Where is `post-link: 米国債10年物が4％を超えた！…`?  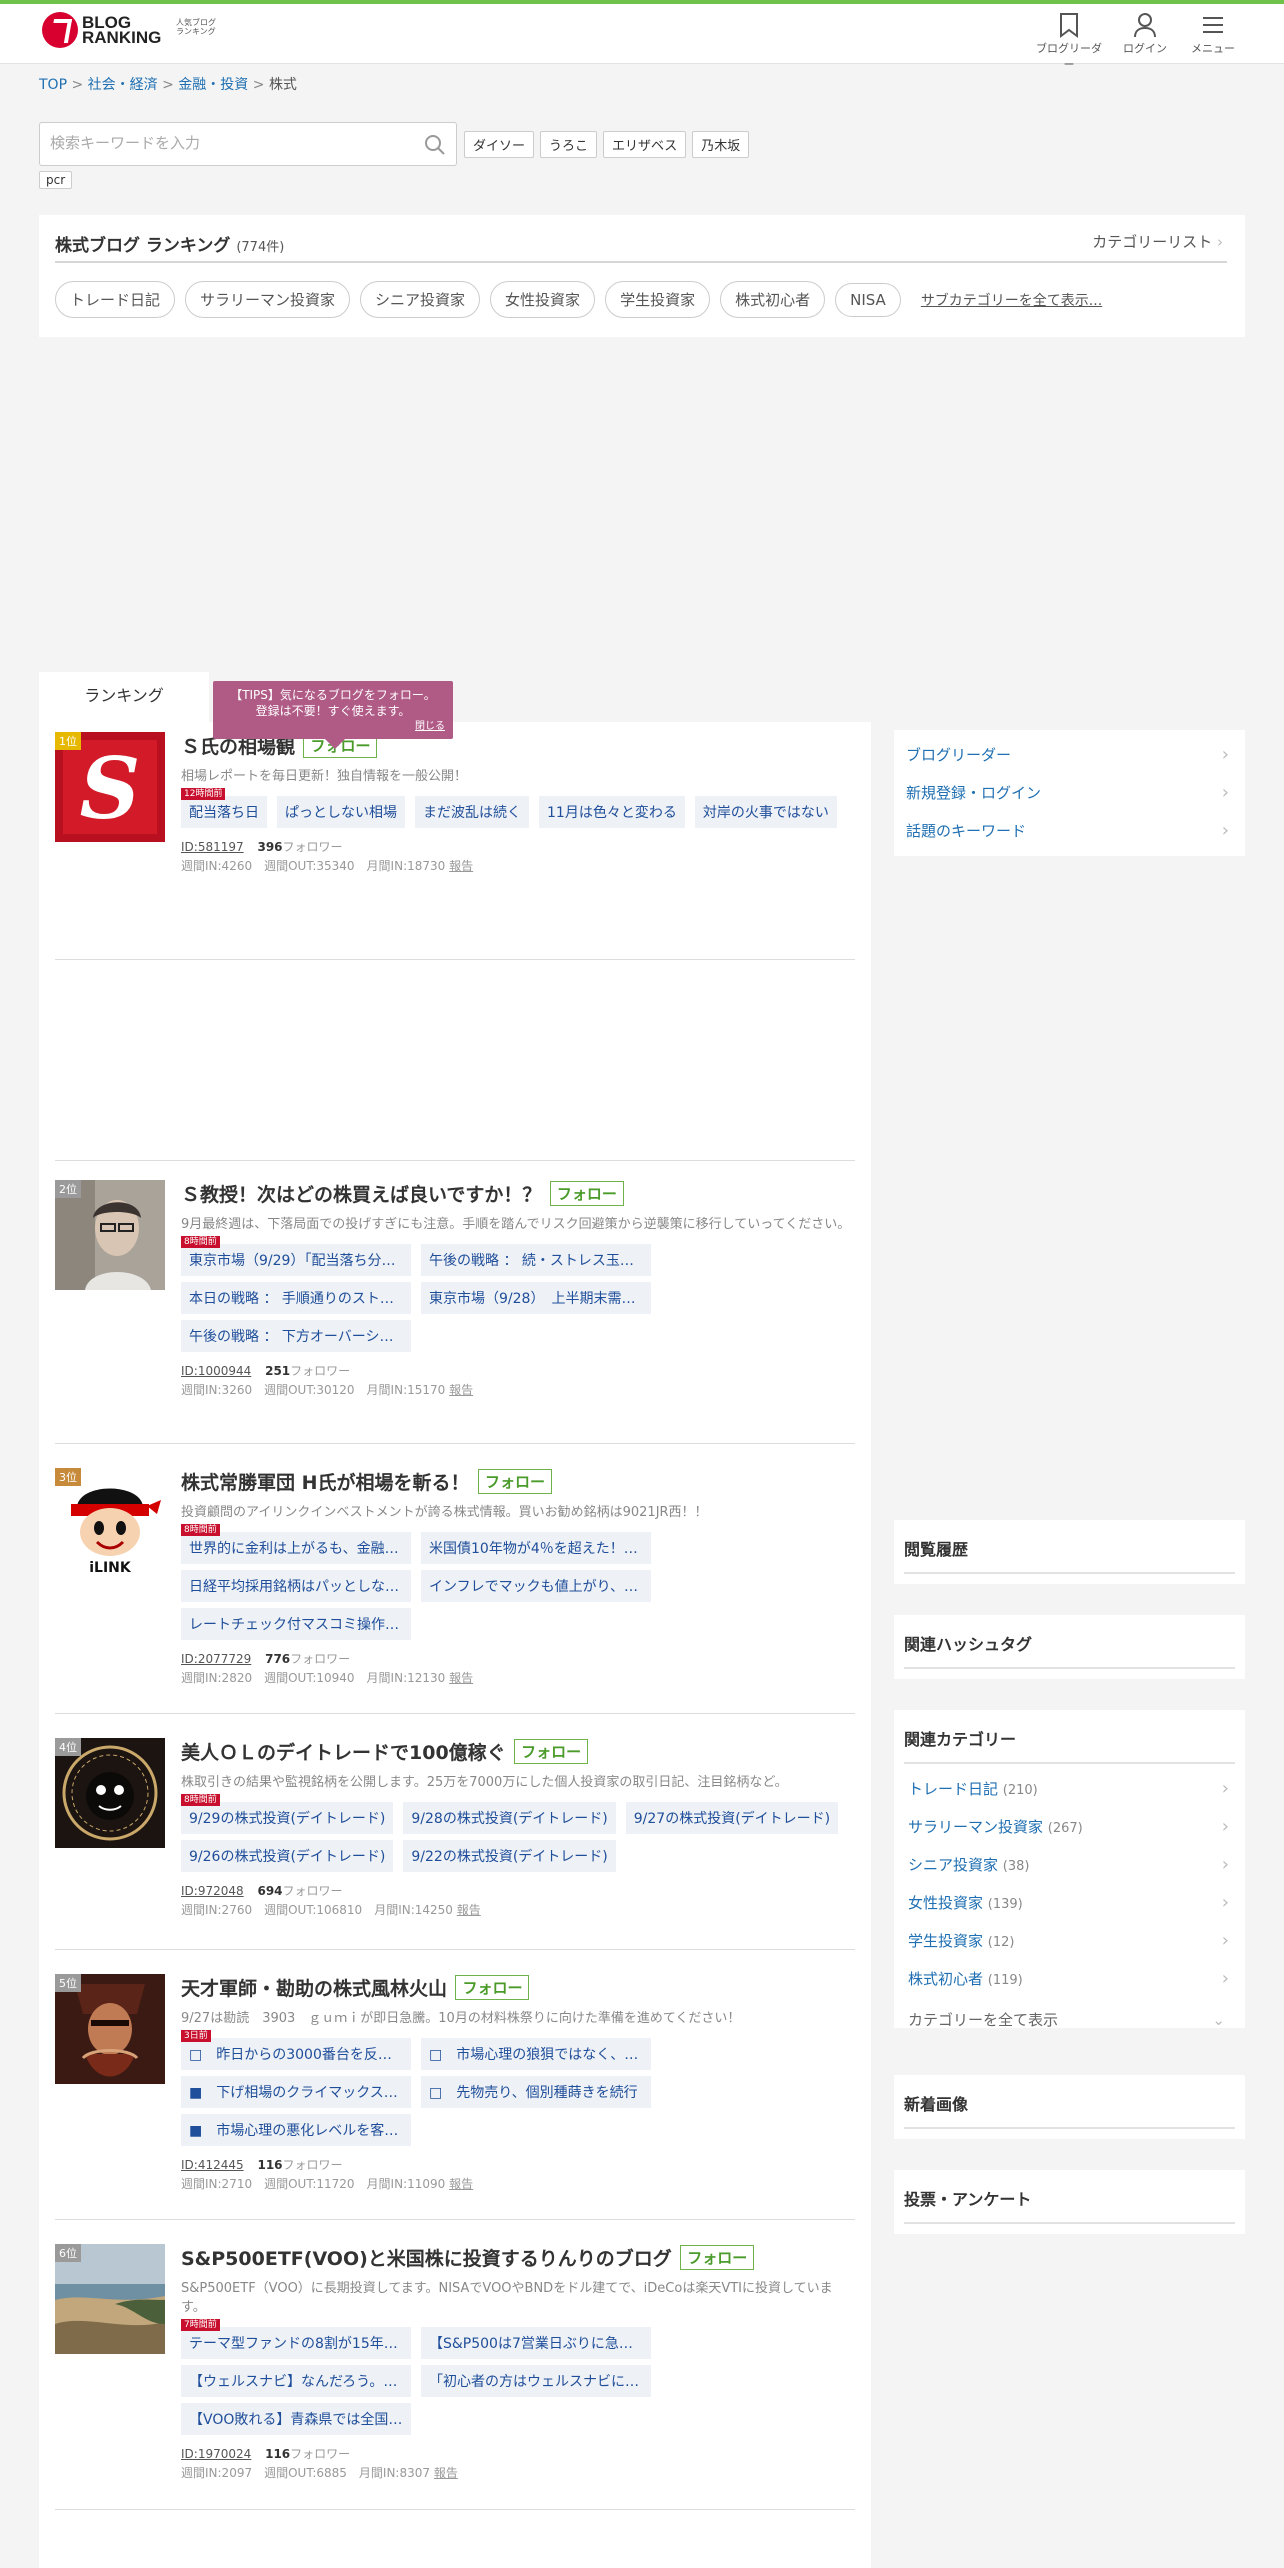 post-link: 米国債10年物が4％を超えた！… is located at coordinates (536, 1548).